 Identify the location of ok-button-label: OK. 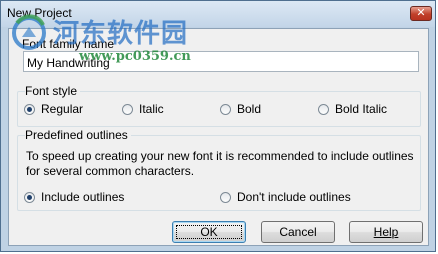
(209, 232).